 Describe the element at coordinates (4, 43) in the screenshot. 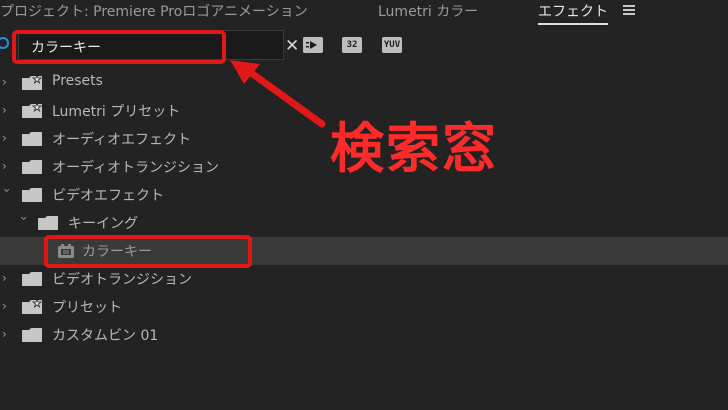

I see `search-icon` at that location.